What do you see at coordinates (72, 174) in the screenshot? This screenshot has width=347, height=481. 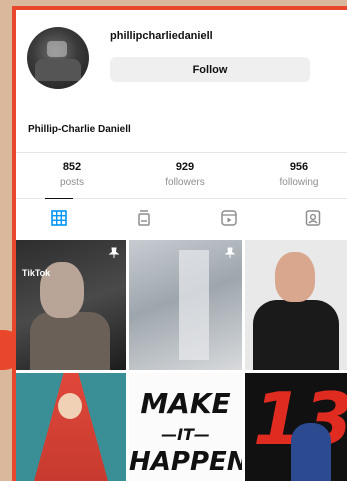 I see `stat-posts: 852 posts` at bounding box center [72, 174].